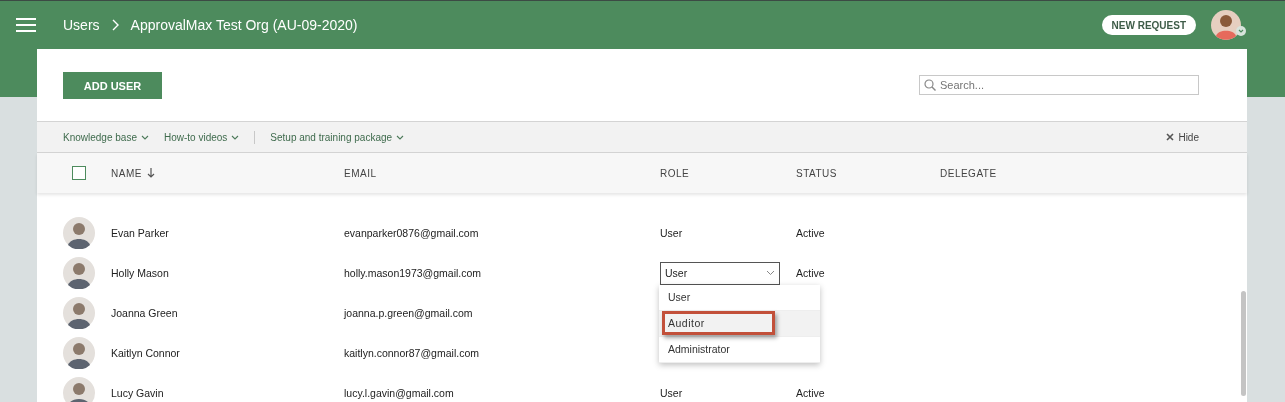  What do you see at coordinates (106, 137) in the screenshot?
I see `help-link: Knowledge base` at bounding box center [106, 137].